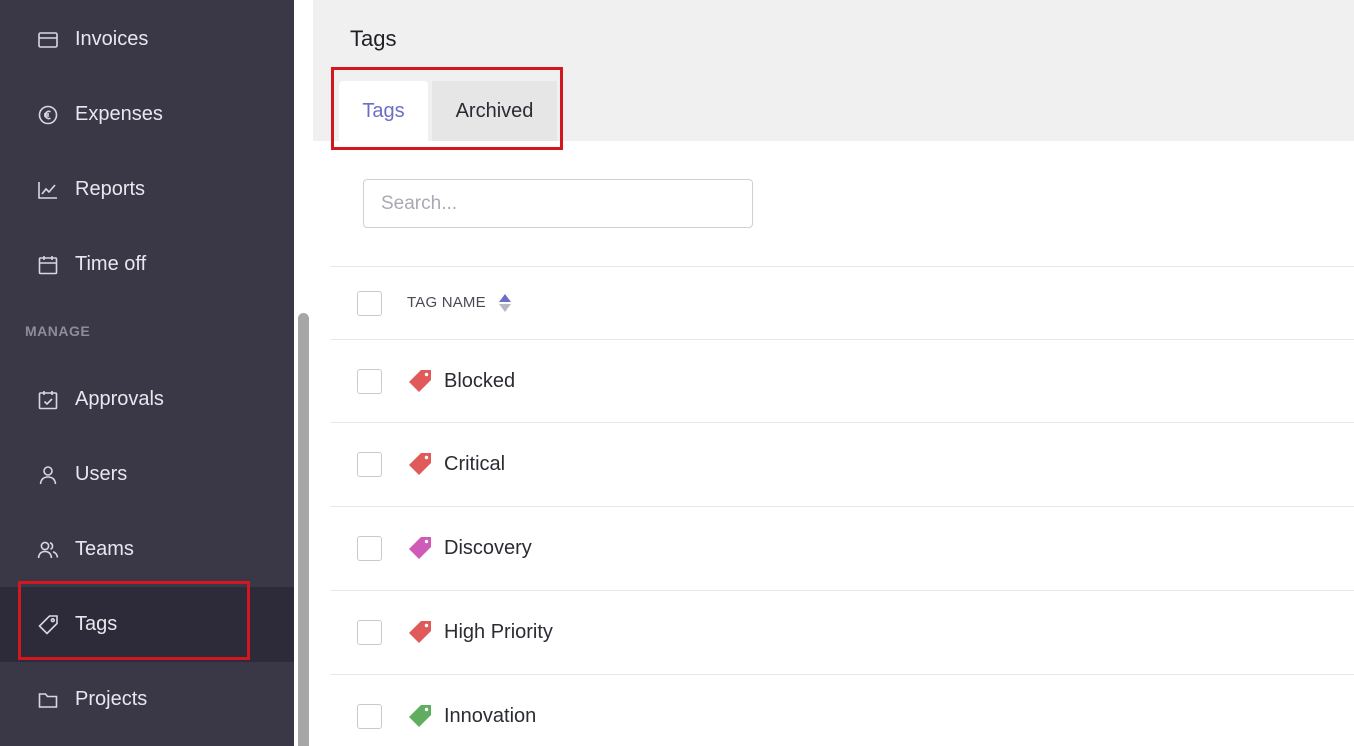  I want to click on page-title: Tags, so click(373, 38).